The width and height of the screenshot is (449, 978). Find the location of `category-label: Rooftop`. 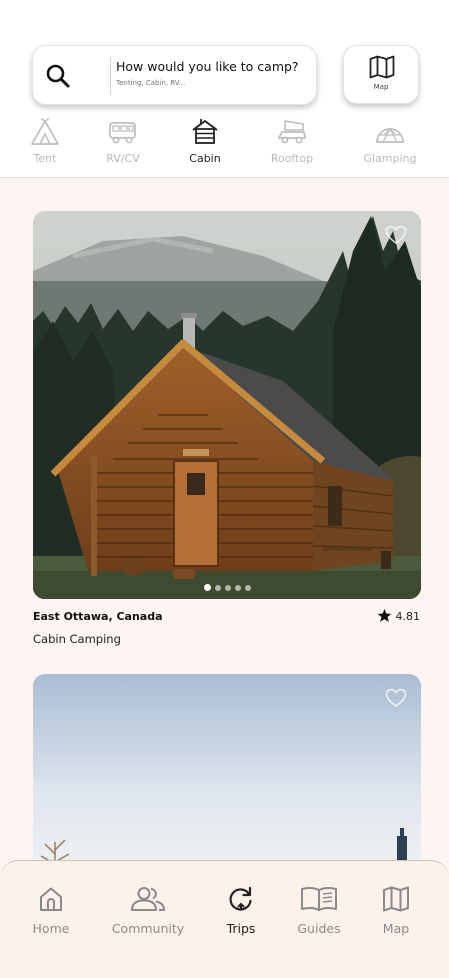

category-label: Rooftop is located at coordinates (292, 158).